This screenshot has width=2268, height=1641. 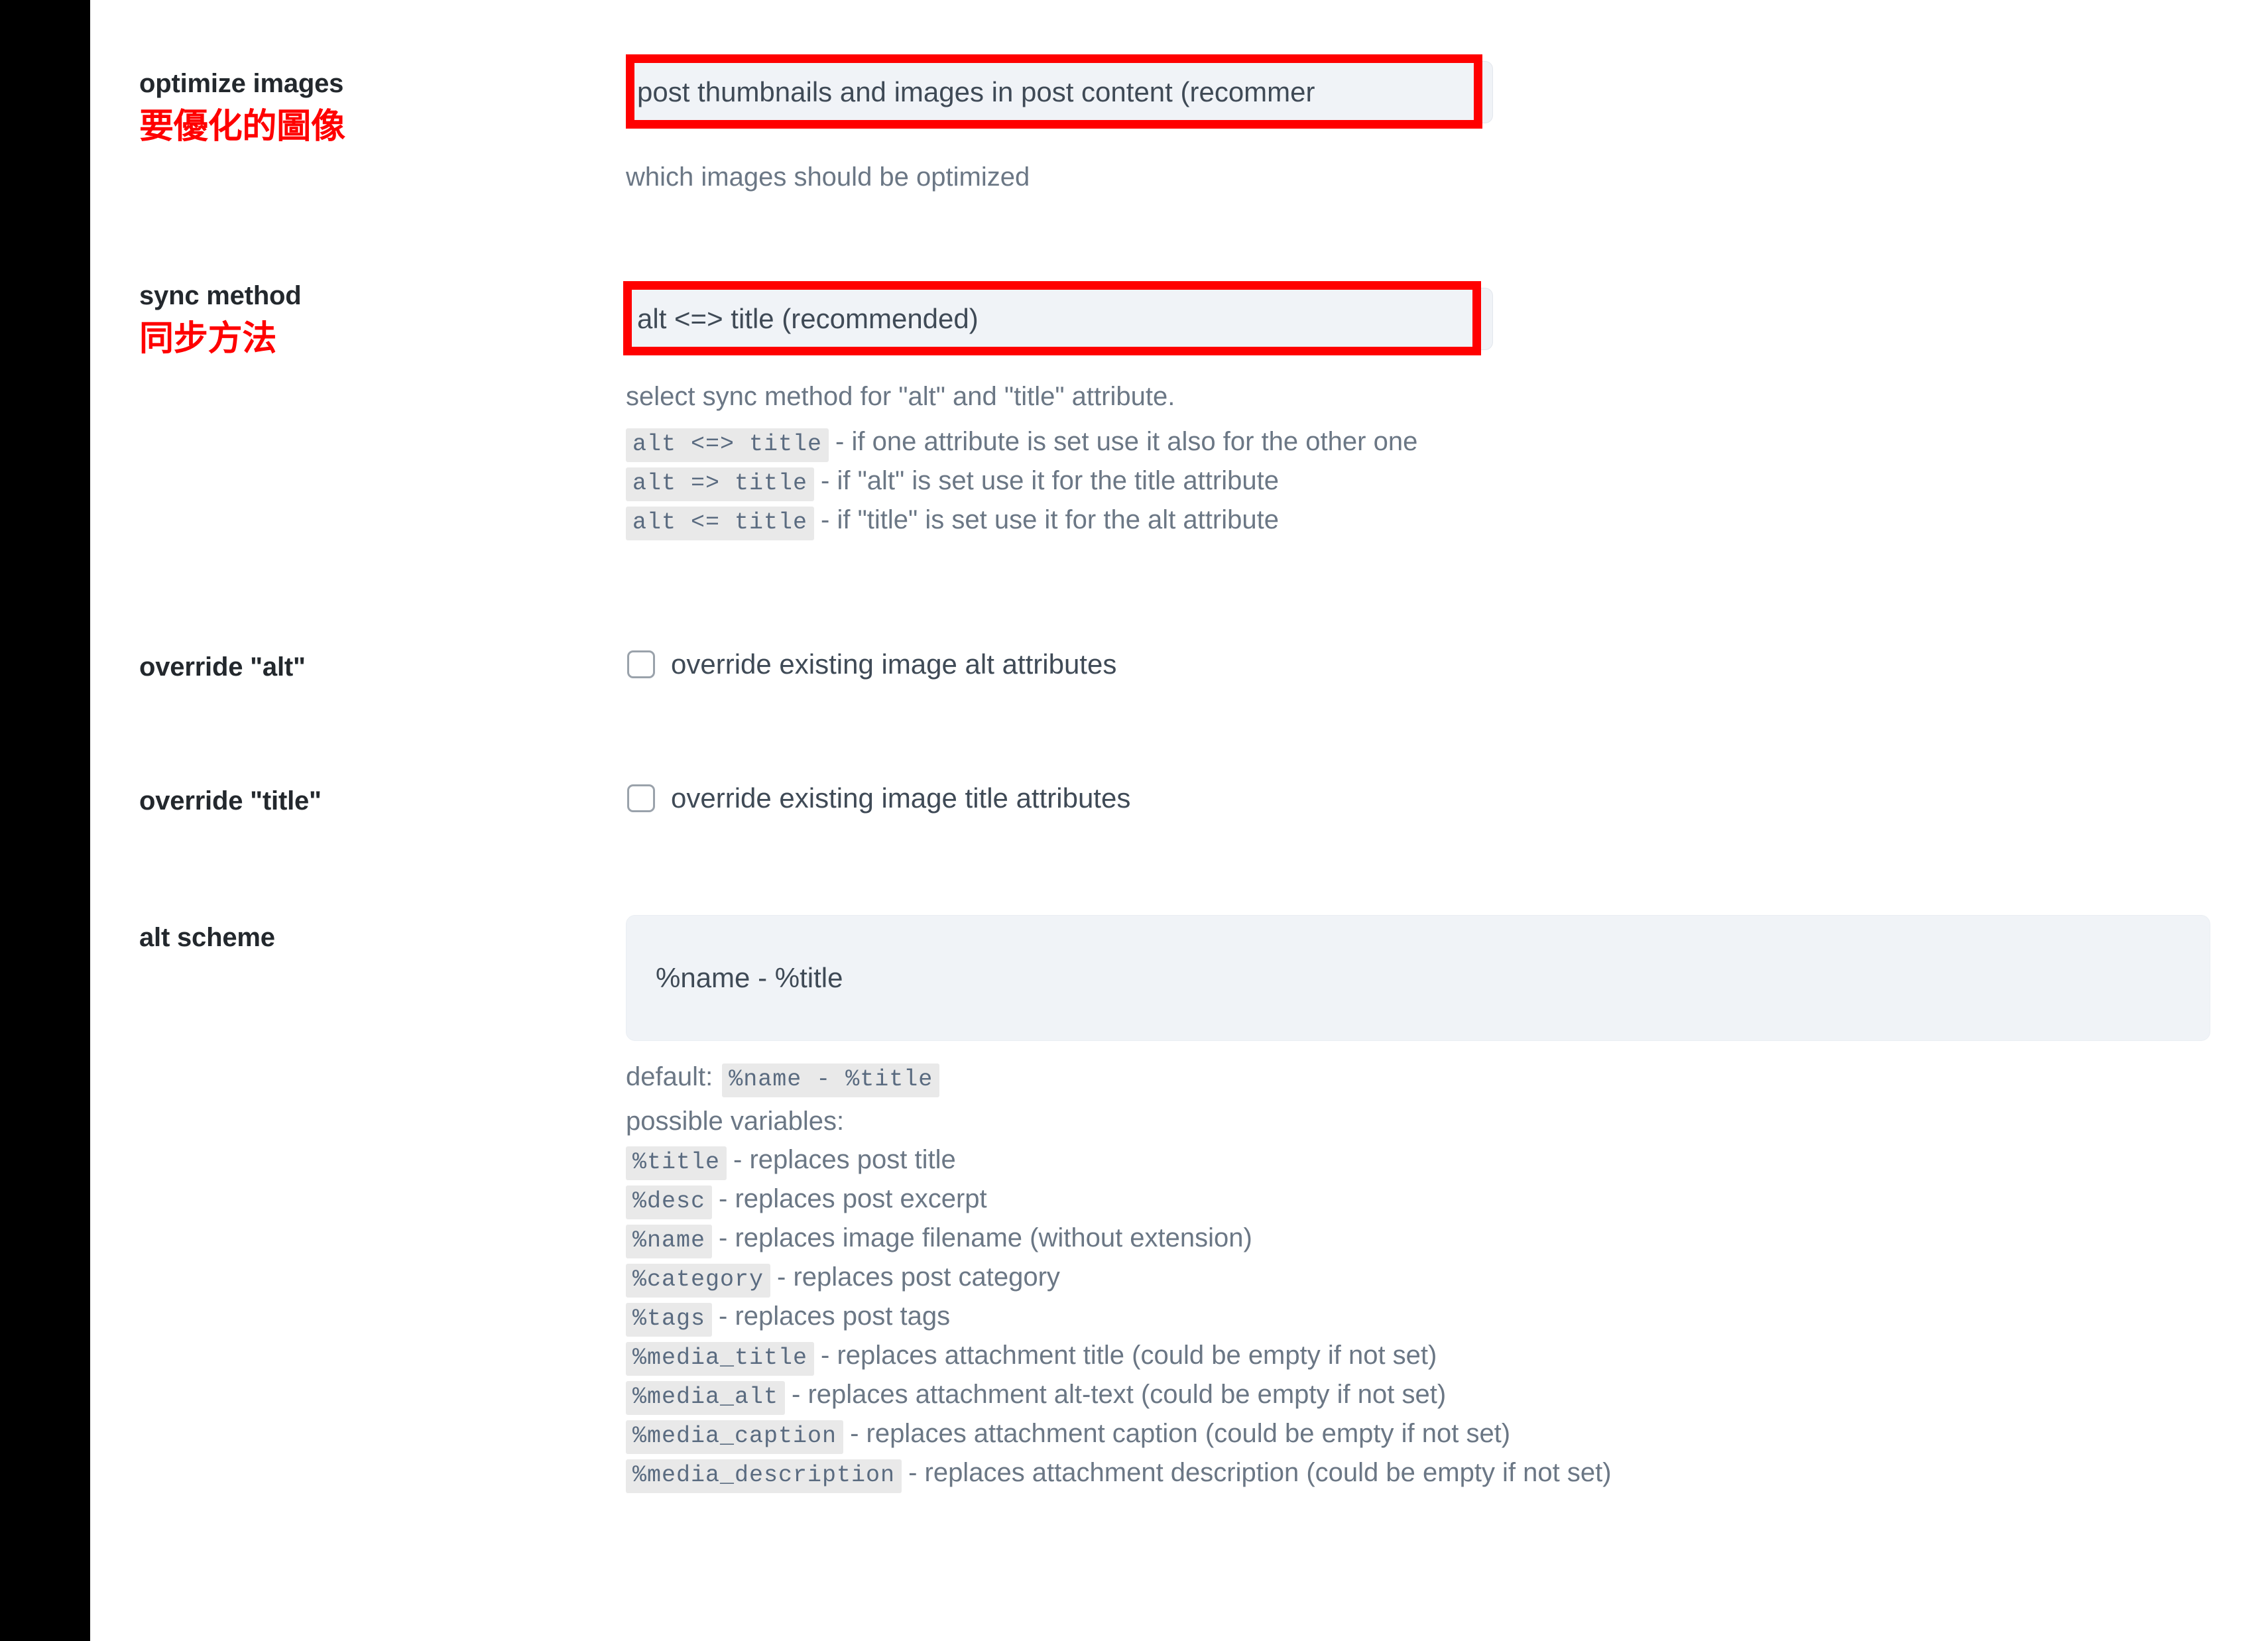 I want to click on alt-scheme-input: %name - %title, so click(x=1418, y=978).